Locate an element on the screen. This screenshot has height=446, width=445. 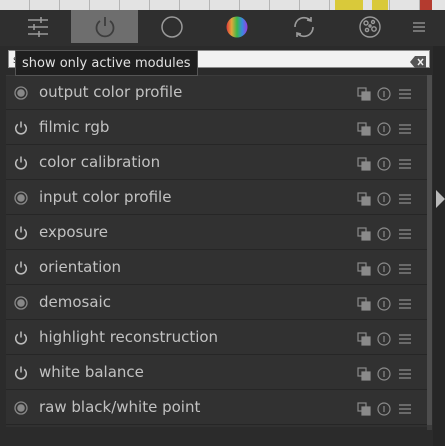
tab-presets-menu is located at coordinates (419, 26).